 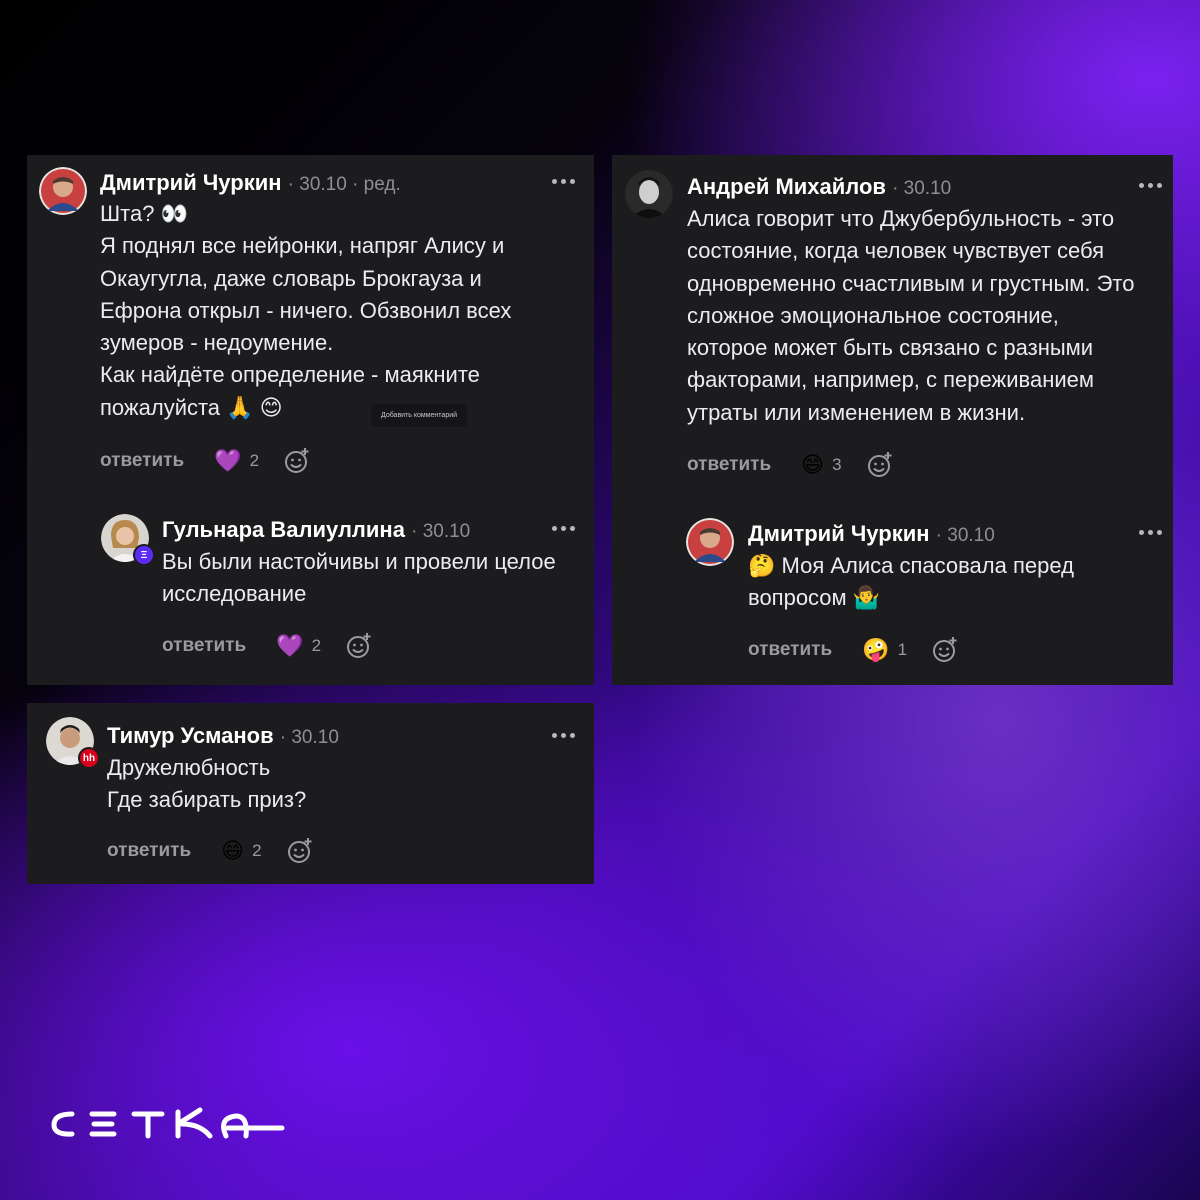 I want to click on reaction-count: 1, so click(x=902, y=649).